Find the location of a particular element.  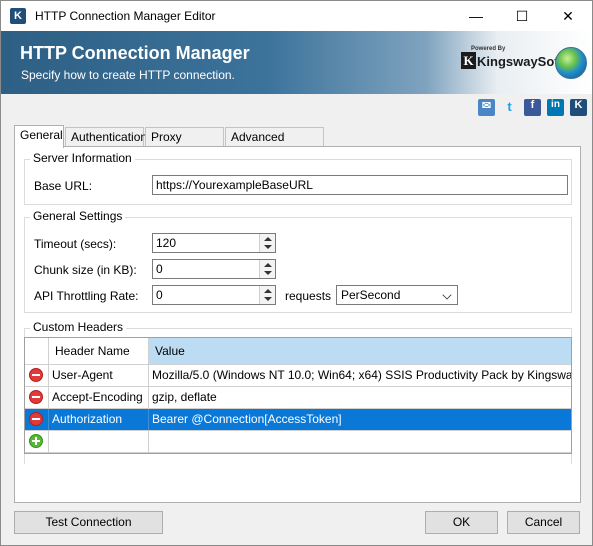

group-title: Server Information is located at coordinates (82, 158).